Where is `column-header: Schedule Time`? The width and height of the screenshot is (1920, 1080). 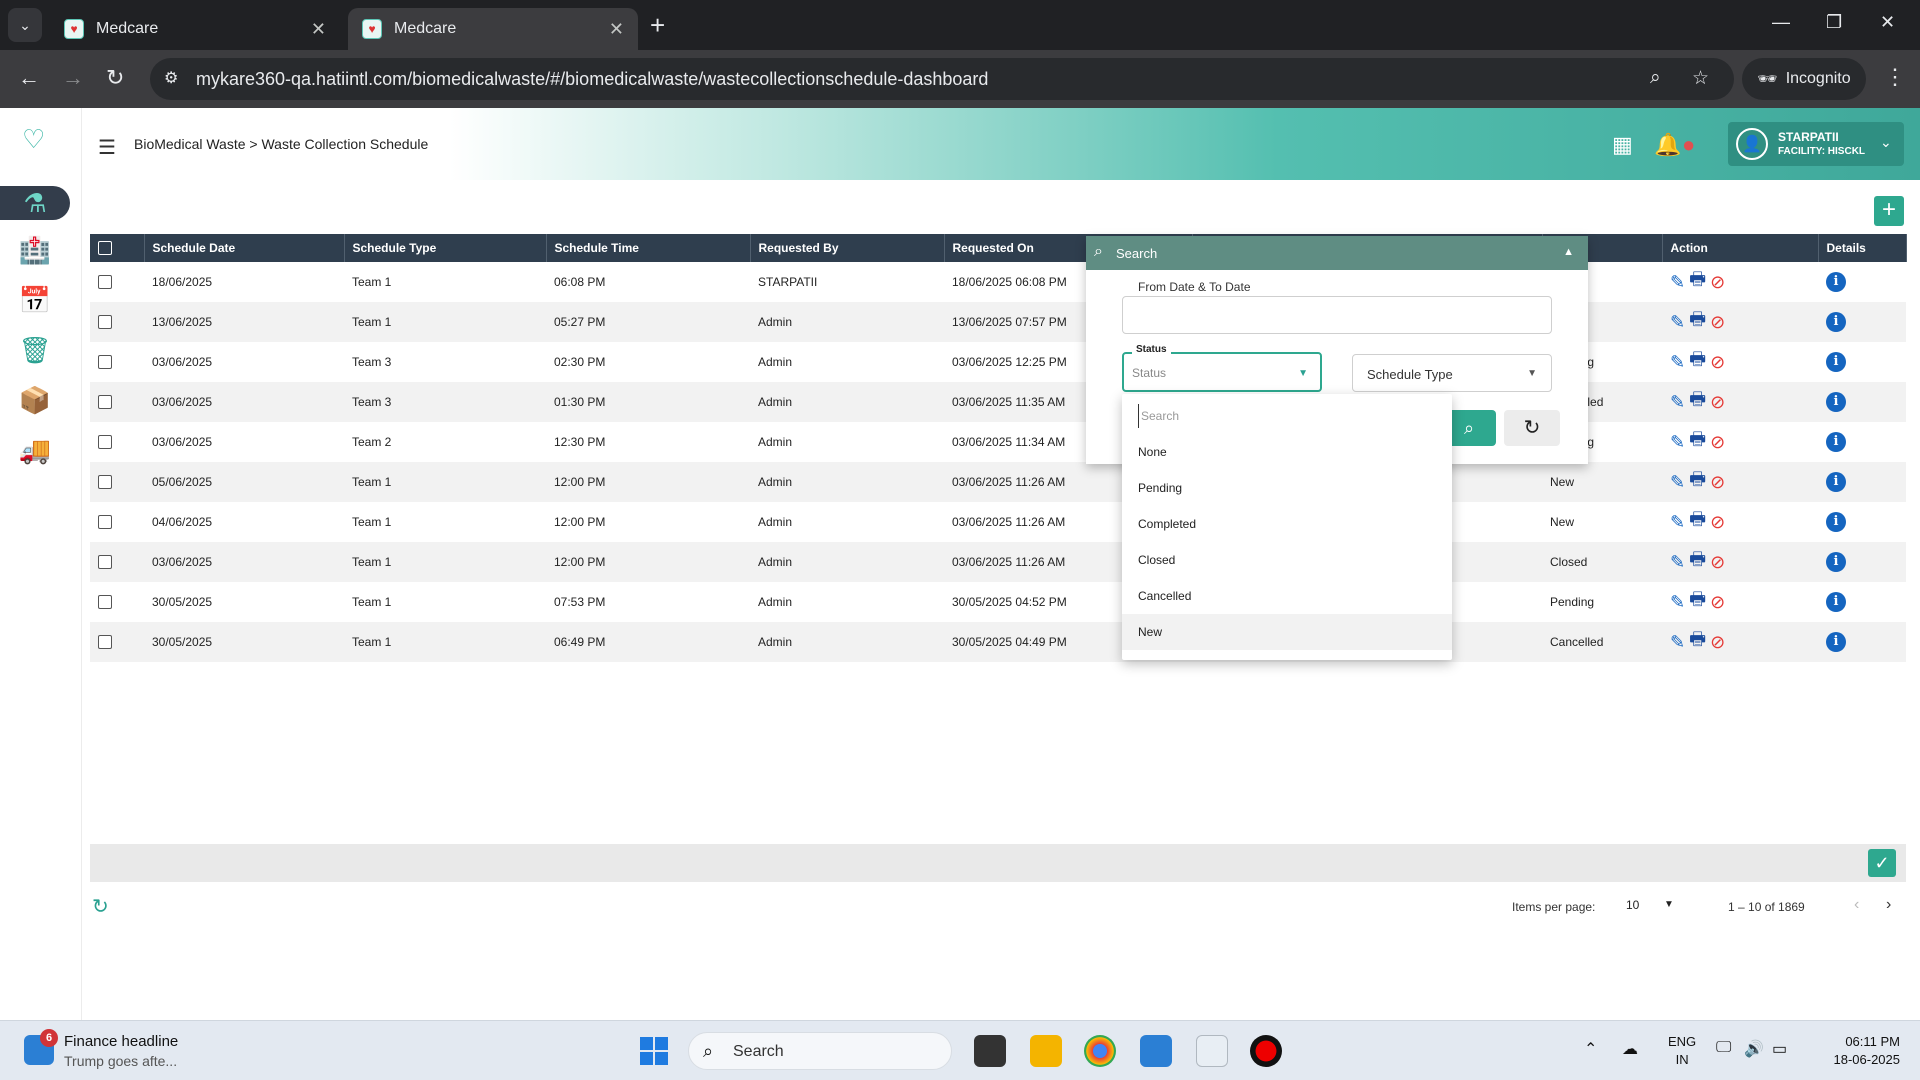
column-header: Schedule Time is located at coordinates (648, 248).